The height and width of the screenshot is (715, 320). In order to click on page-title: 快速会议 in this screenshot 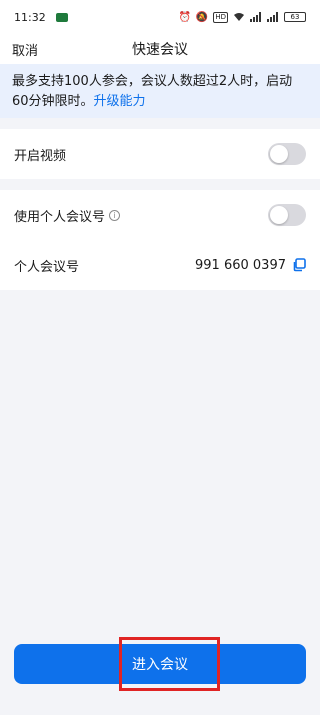, I will do `click(160, 50)`.